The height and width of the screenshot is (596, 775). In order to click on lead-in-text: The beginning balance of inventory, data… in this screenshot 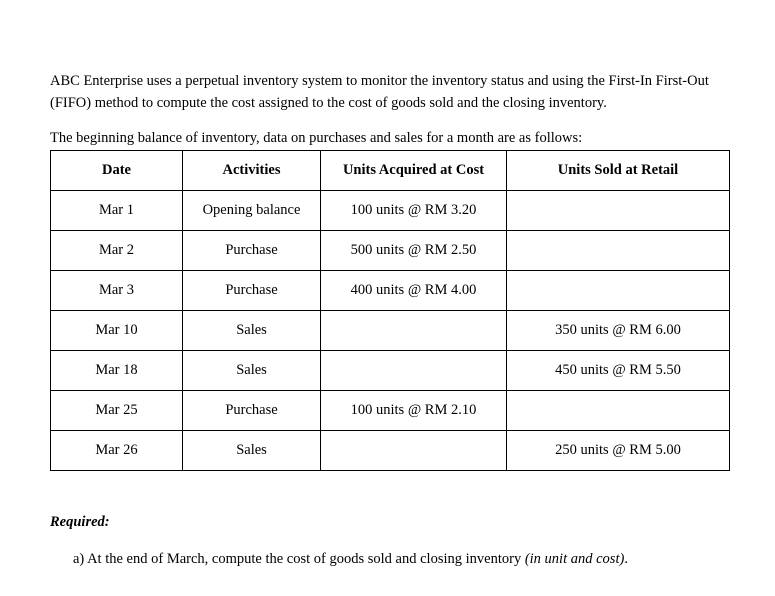, I will do `click(316, 138)`.